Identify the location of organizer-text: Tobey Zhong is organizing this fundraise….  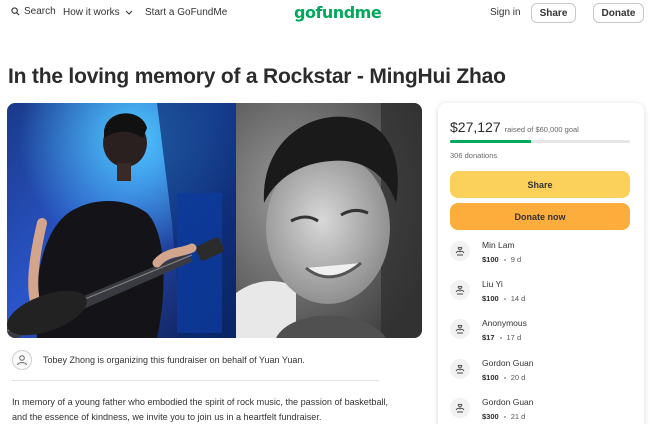
(174, 360).